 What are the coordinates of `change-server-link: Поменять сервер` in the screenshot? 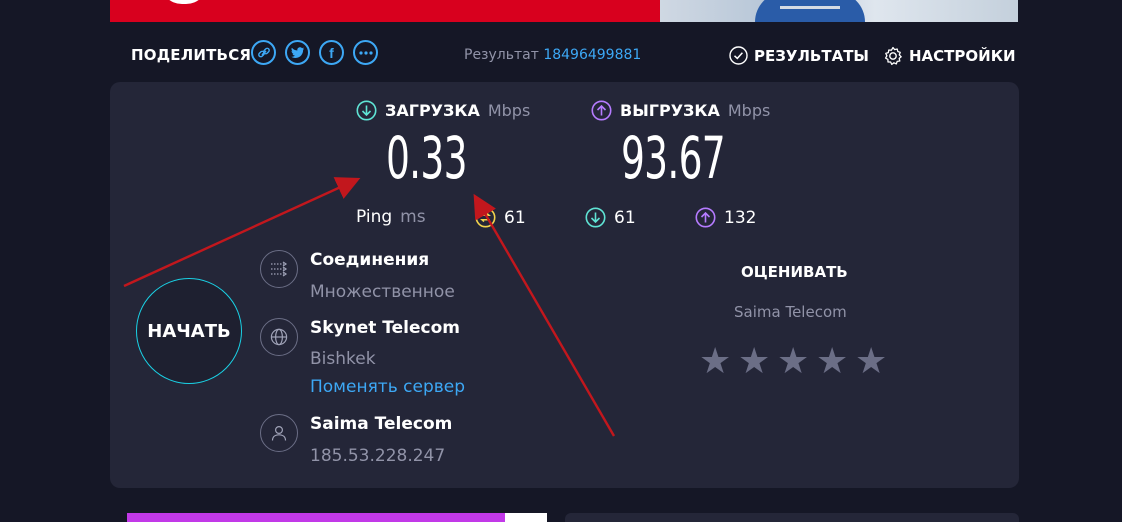 It's located at (387, 387).